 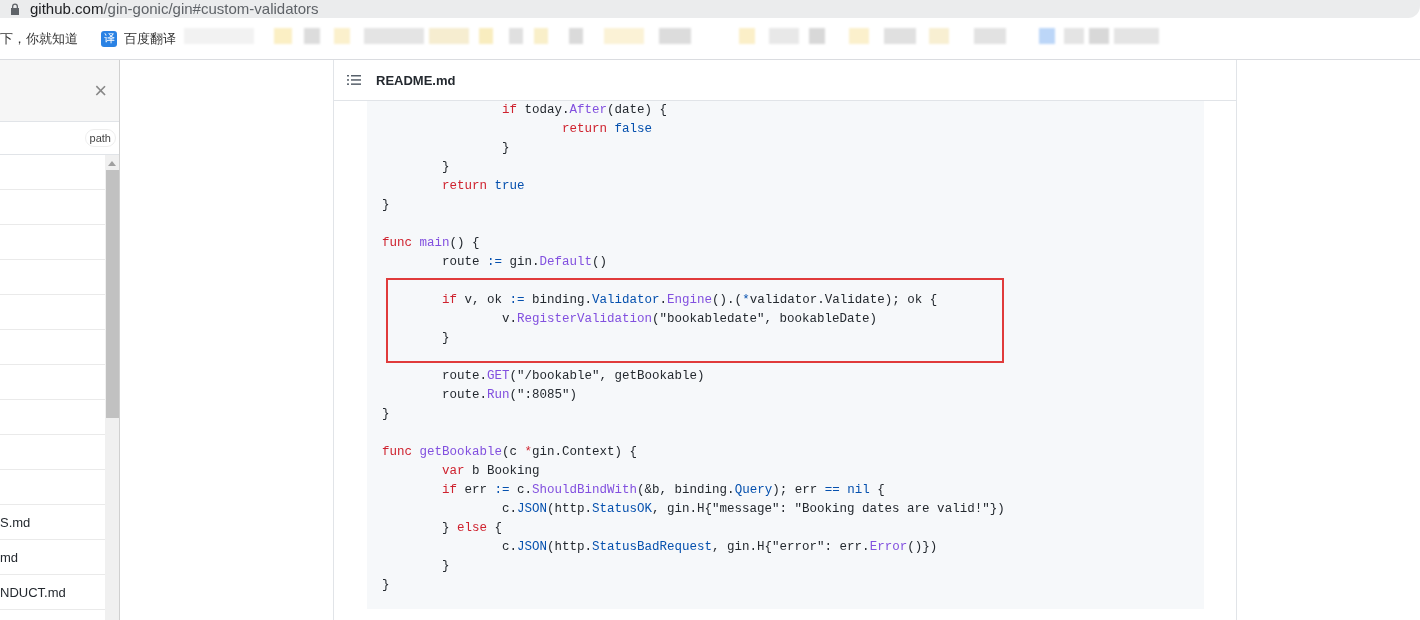 I want to click on code-line: if today.After(date) {, so click(x=585, y=110).